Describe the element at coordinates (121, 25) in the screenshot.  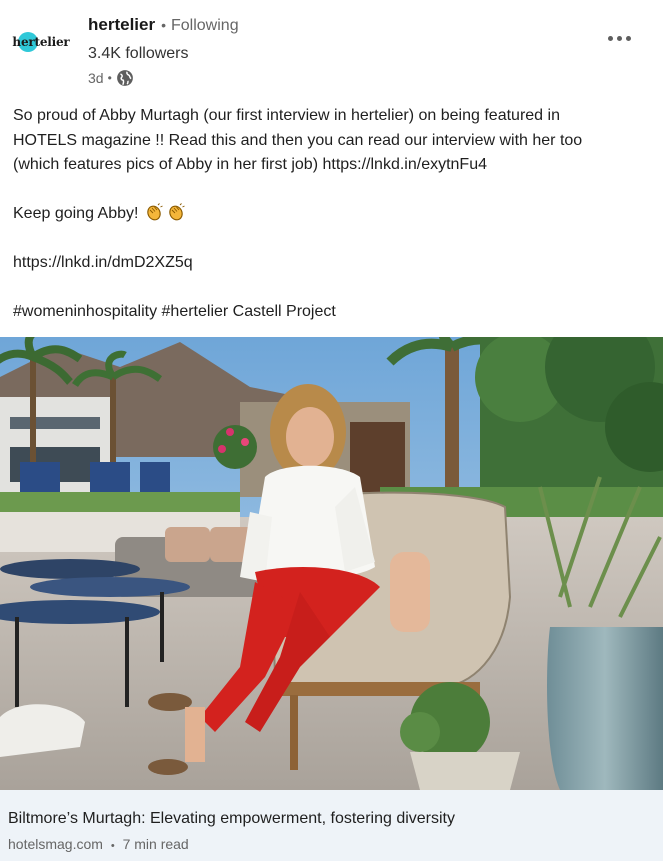
I see `author-name: hertelier` at that location.